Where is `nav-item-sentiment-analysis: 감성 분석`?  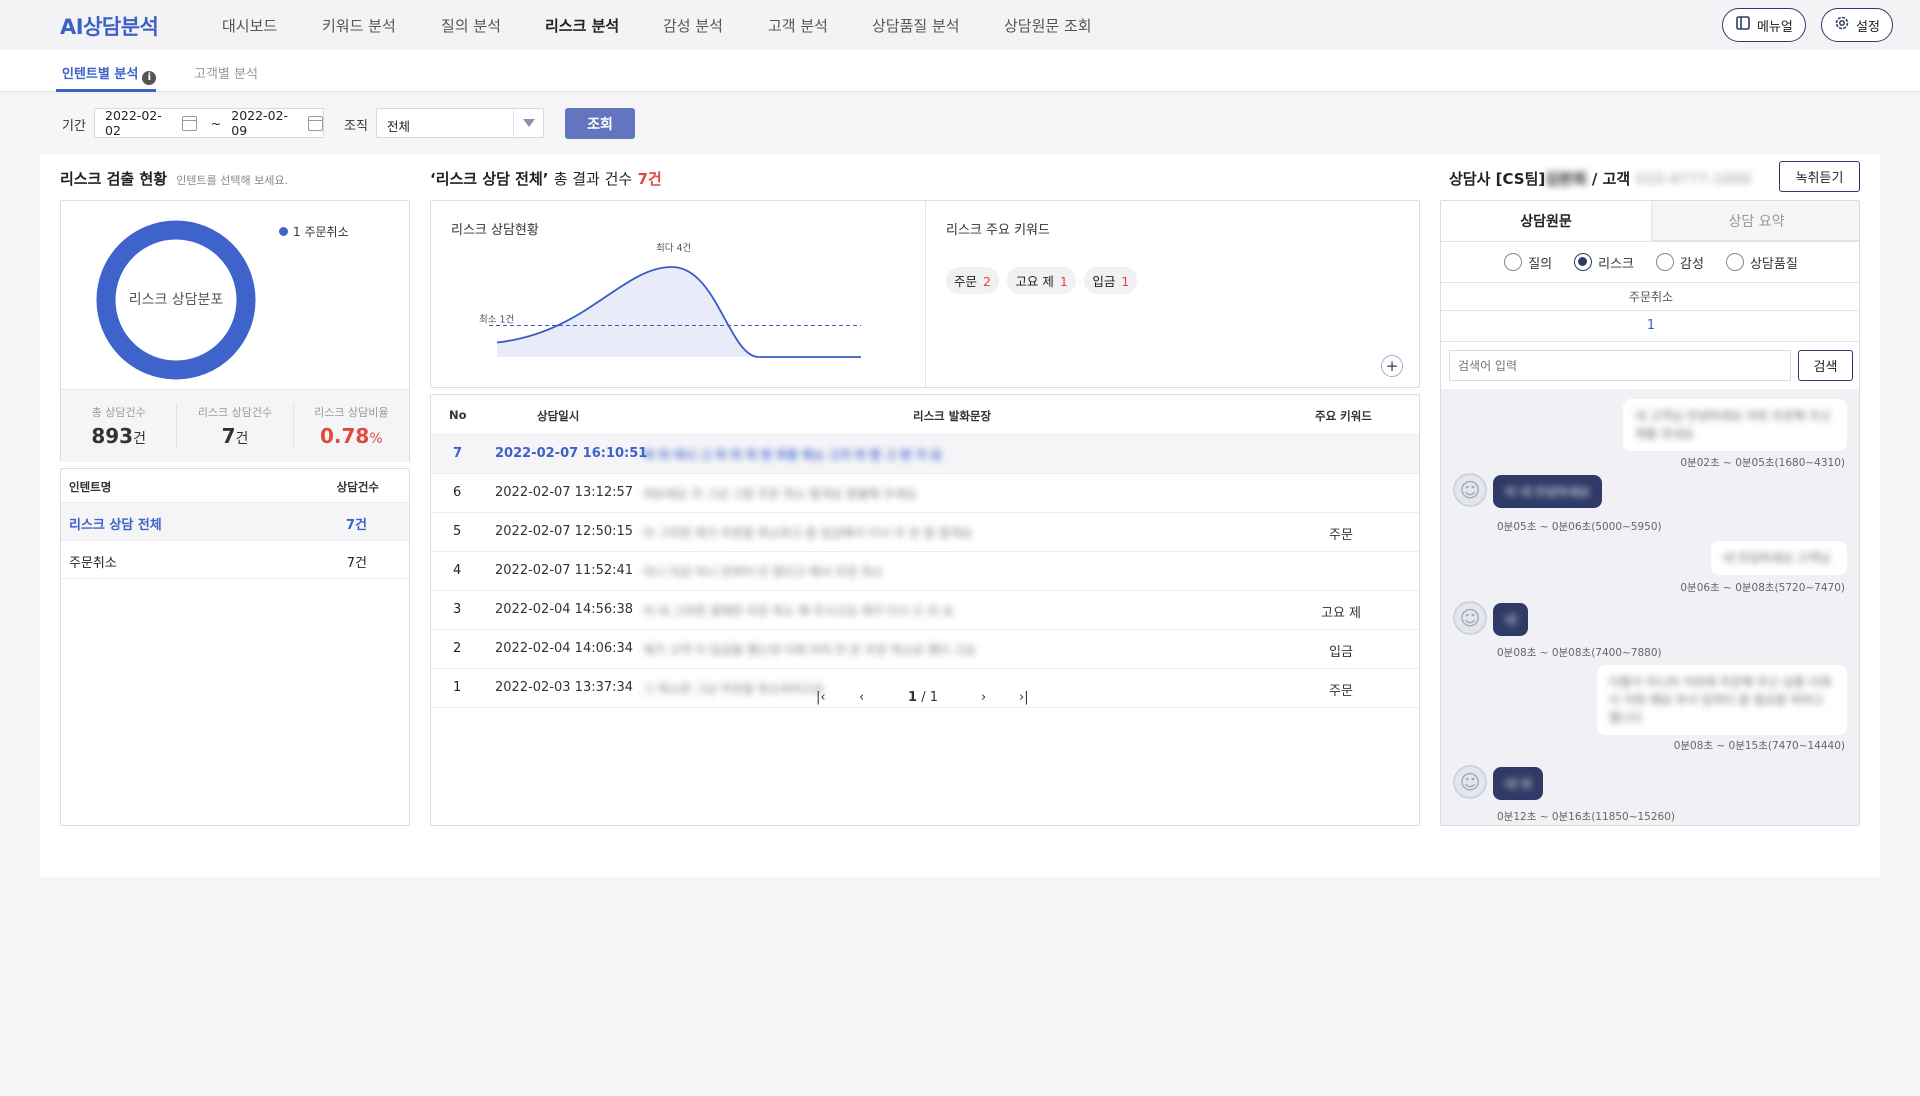
nav-item-sentiment-analysis: 감성 분석 is located at coordinates (693, 25).